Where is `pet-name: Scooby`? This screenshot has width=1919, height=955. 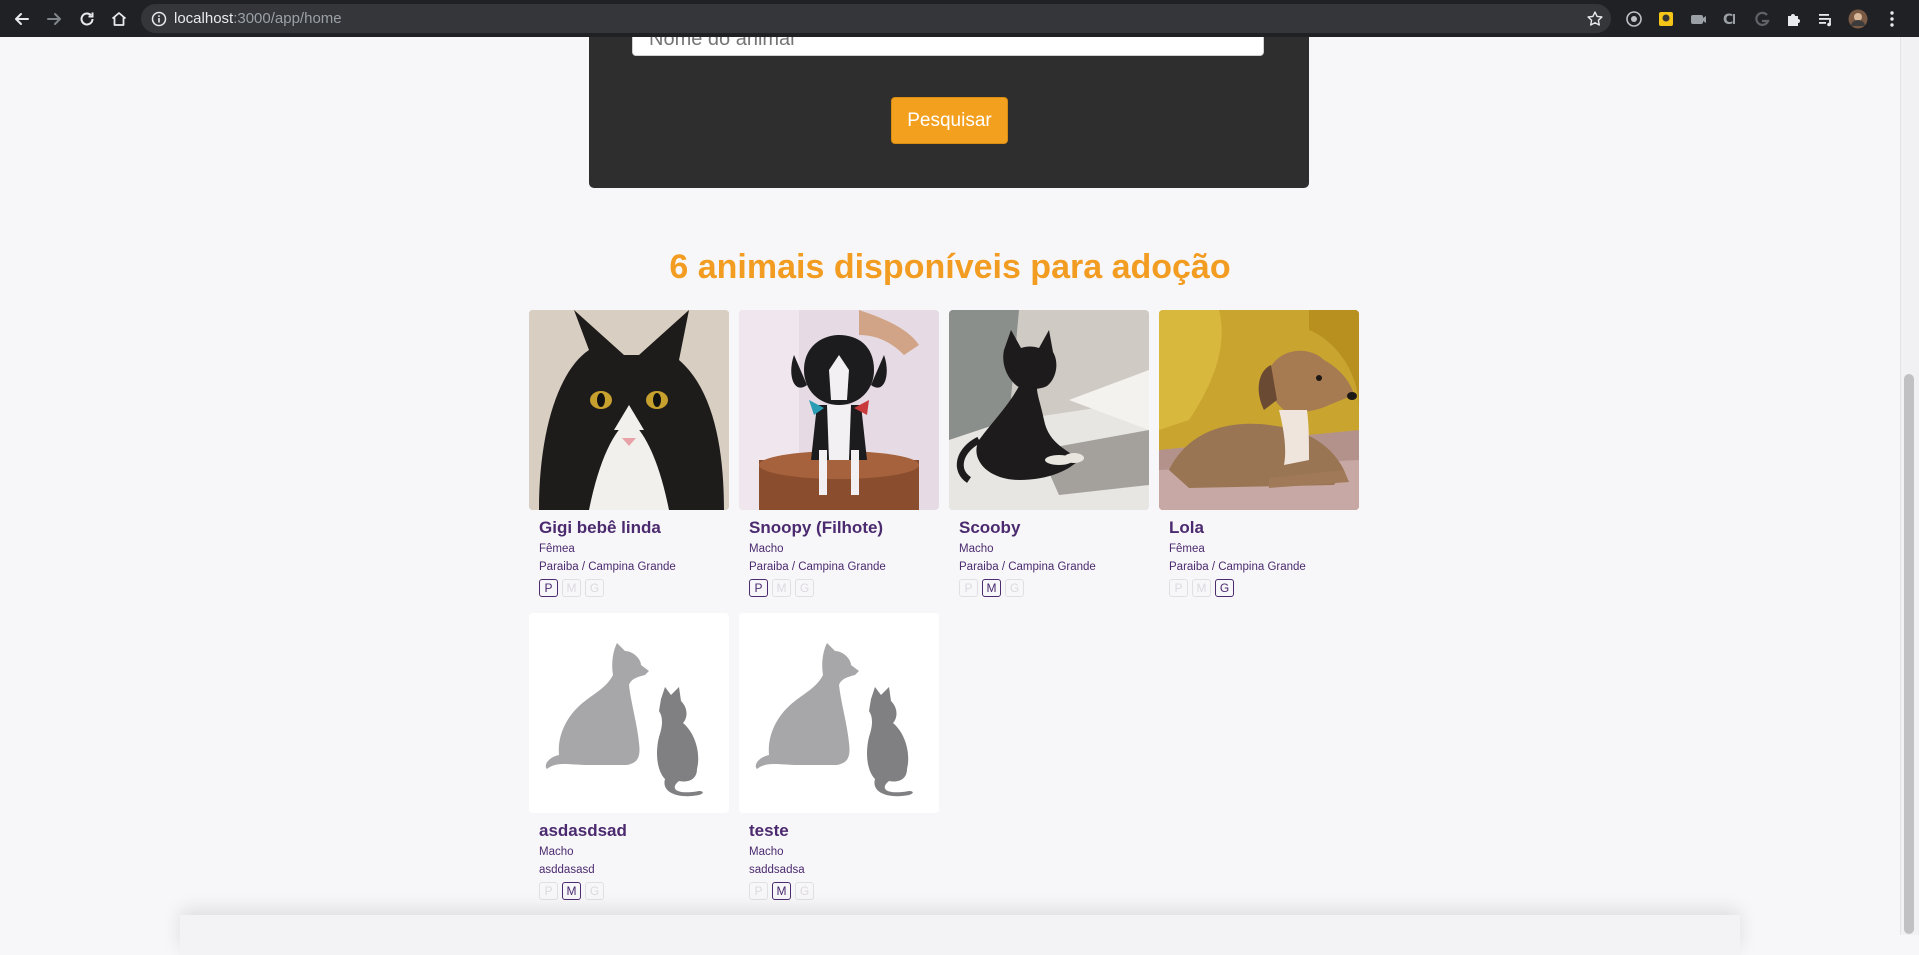 pet-name: Scooby is located at coordinates (989, 528).